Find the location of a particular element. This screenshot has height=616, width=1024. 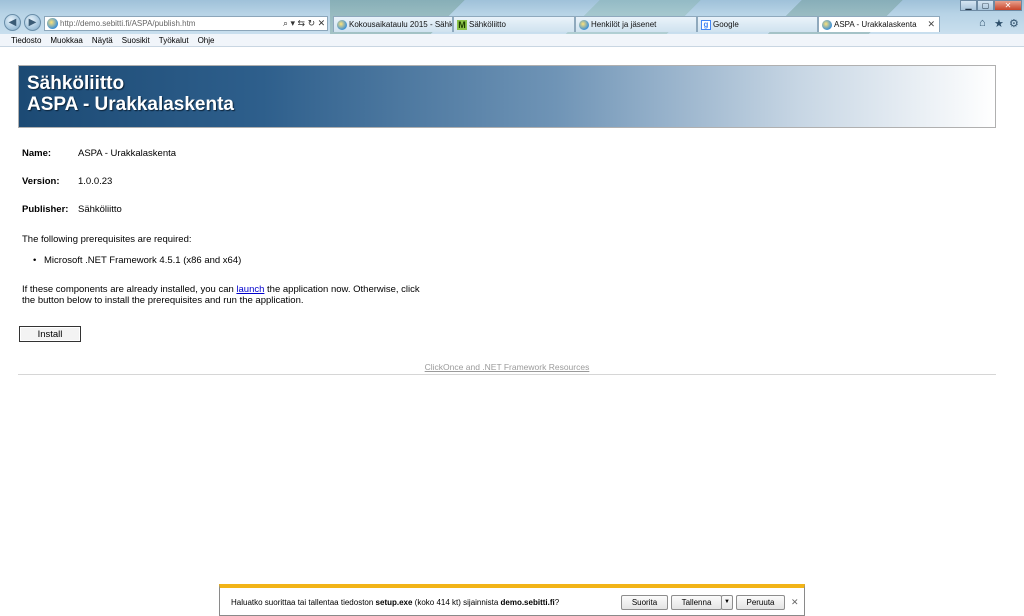

run-button: Suorita is located at coordinates (644, 602).